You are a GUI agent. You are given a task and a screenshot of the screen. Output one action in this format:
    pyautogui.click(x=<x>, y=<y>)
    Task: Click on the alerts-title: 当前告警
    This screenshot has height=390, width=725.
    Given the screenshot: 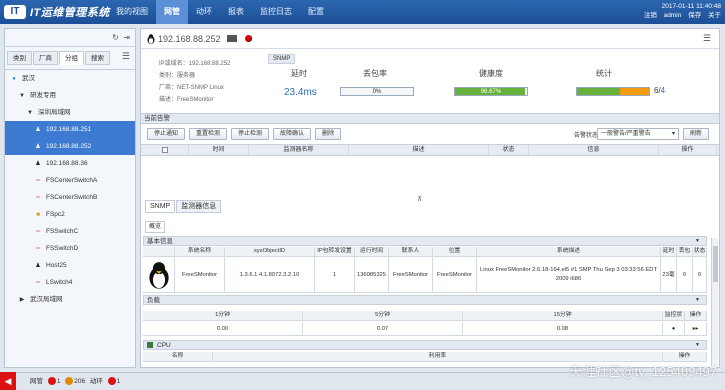 What is the action you would take?
    pyautogui.click(x=430, y=118)
    